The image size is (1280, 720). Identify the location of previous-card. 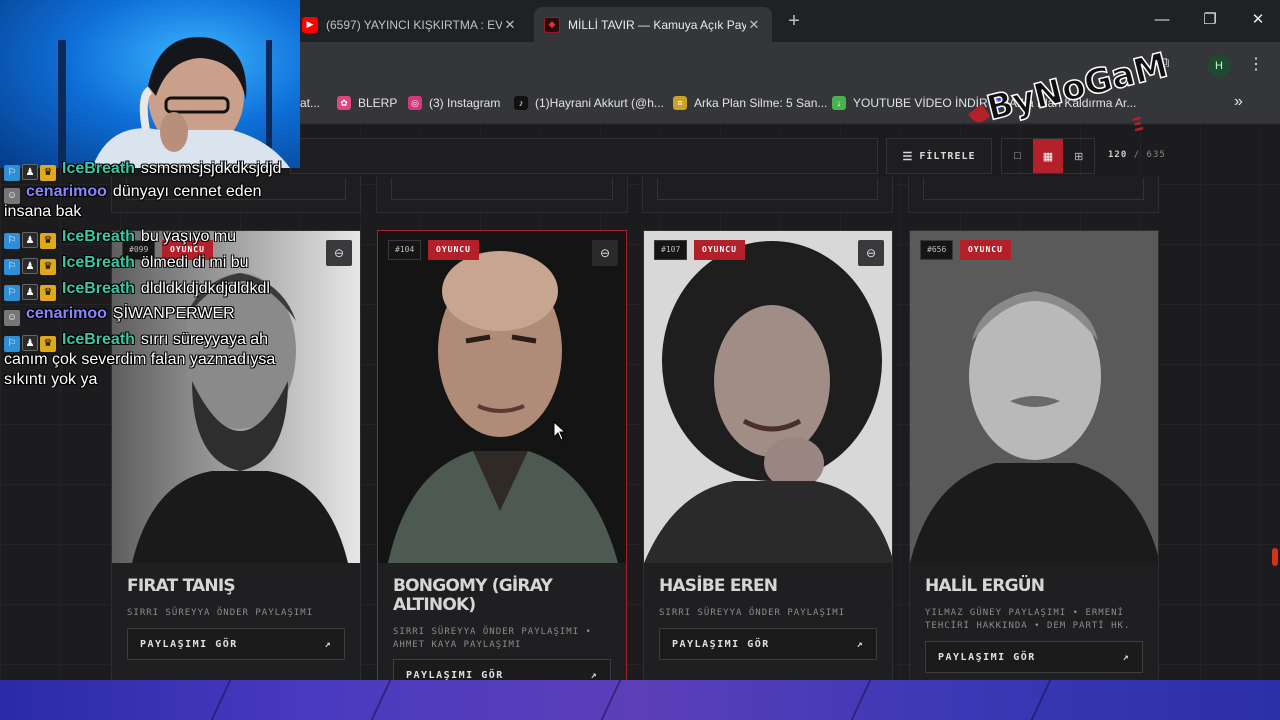
(502, 194).